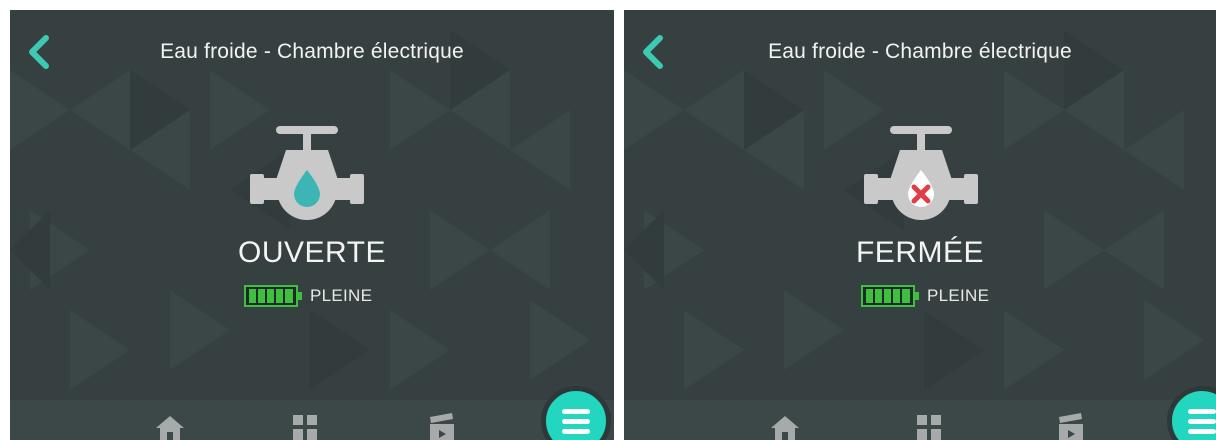 The image size is (1216, 440). I want to click on valve-open-icon, so click(307, 173).